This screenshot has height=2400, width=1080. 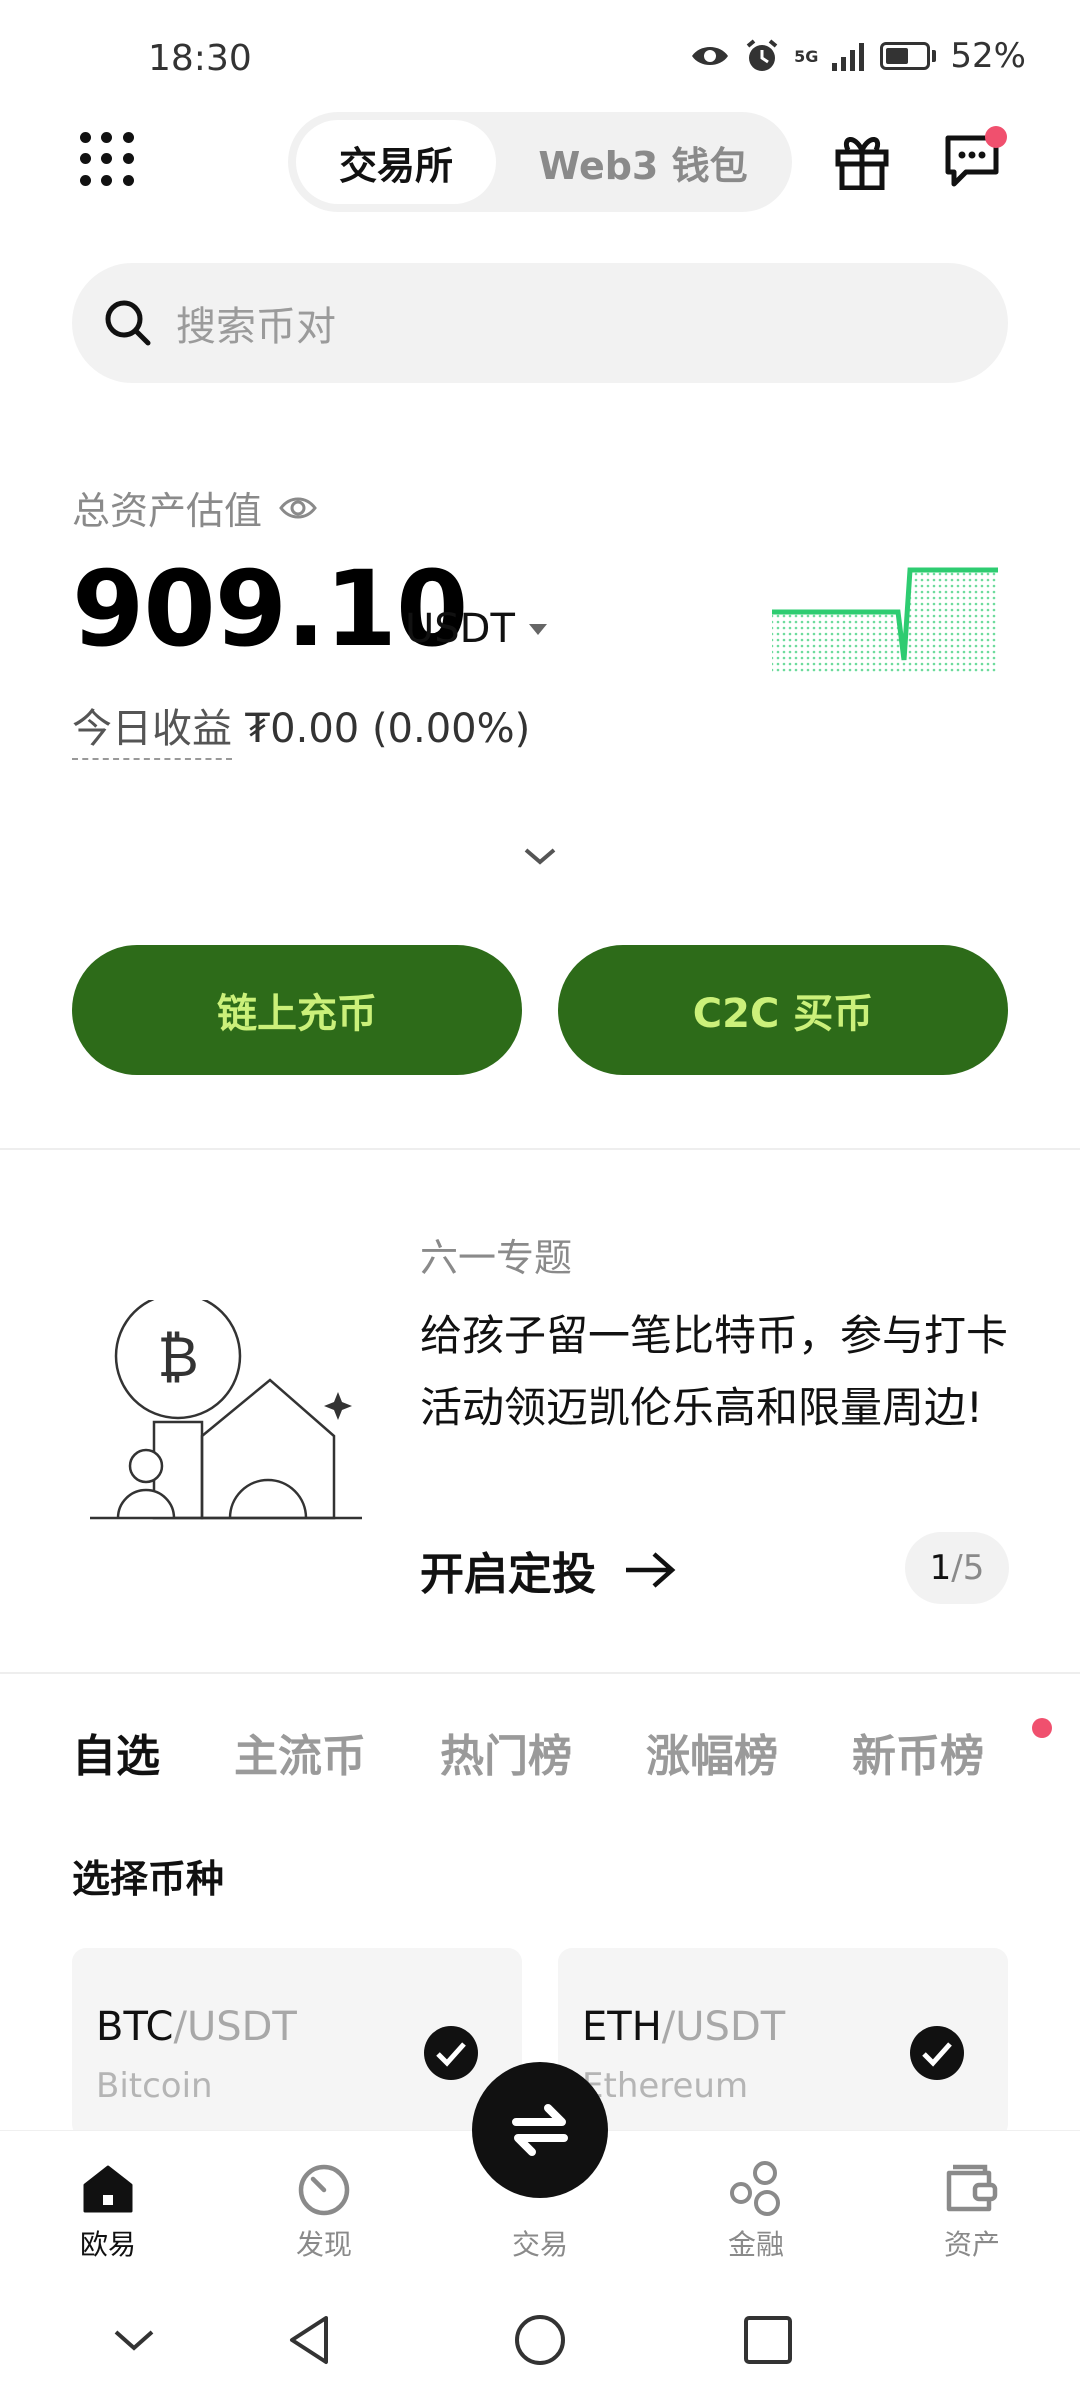 I want to click on arrow-right-icon, so click(x=651, y=1570).